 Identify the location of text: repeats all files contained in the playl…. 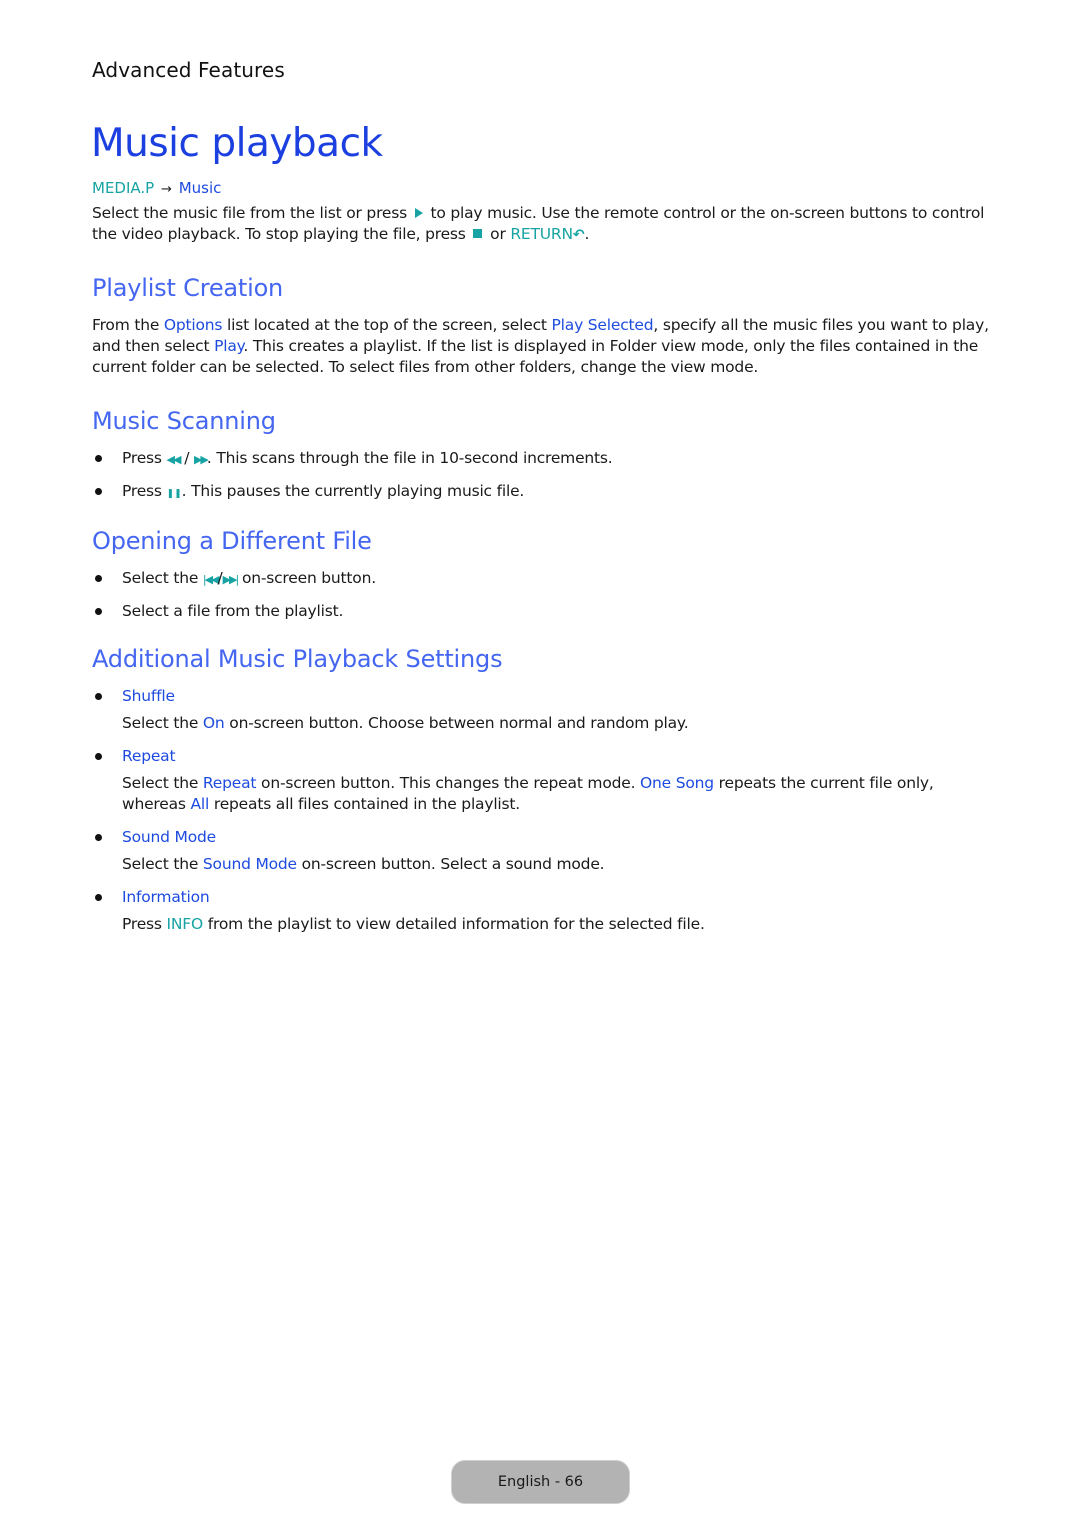
(367, 804).